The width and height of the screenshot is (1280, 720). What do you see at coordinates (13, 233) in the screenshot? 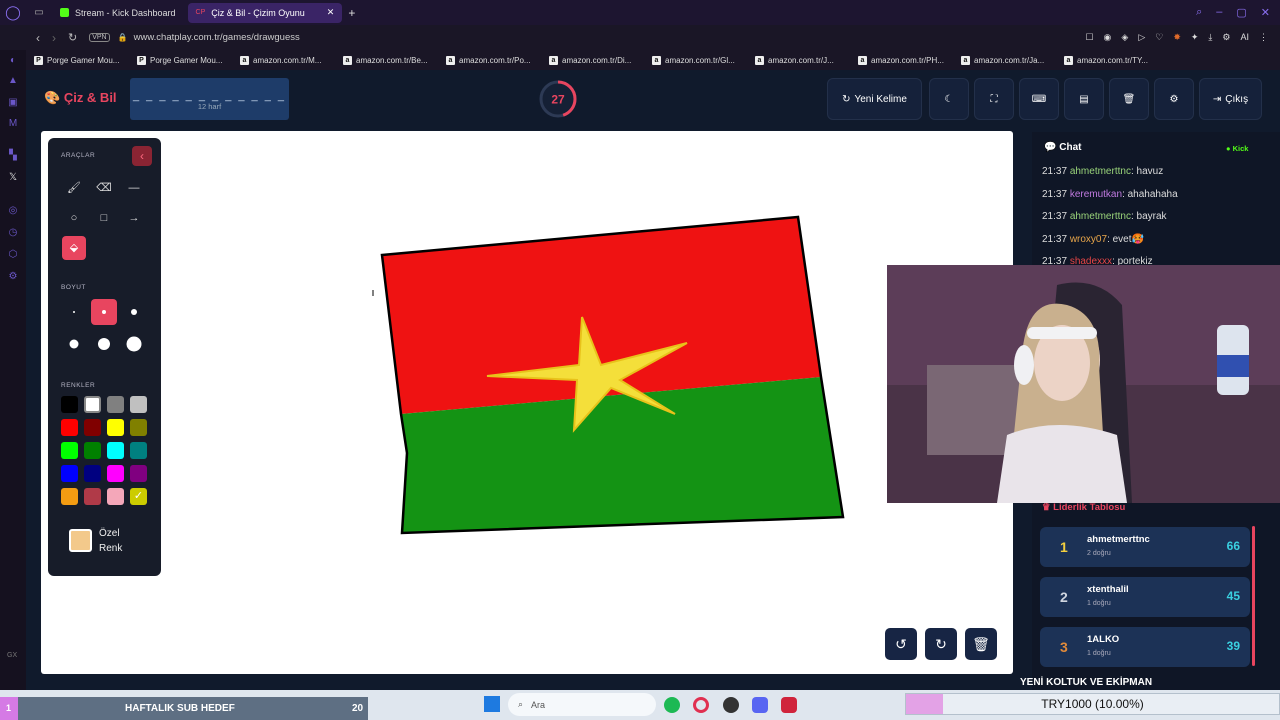
I see `history-icon: ◷` at bounding box center [13, 233].